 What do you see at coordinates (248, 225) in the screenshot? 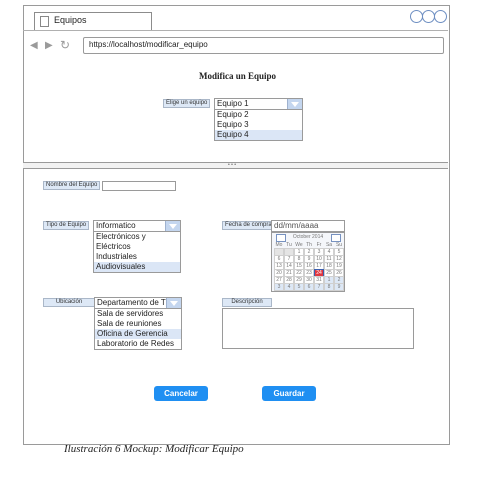
I see `fecha-label: Fecha de compra` at bounding box center [248, 225].